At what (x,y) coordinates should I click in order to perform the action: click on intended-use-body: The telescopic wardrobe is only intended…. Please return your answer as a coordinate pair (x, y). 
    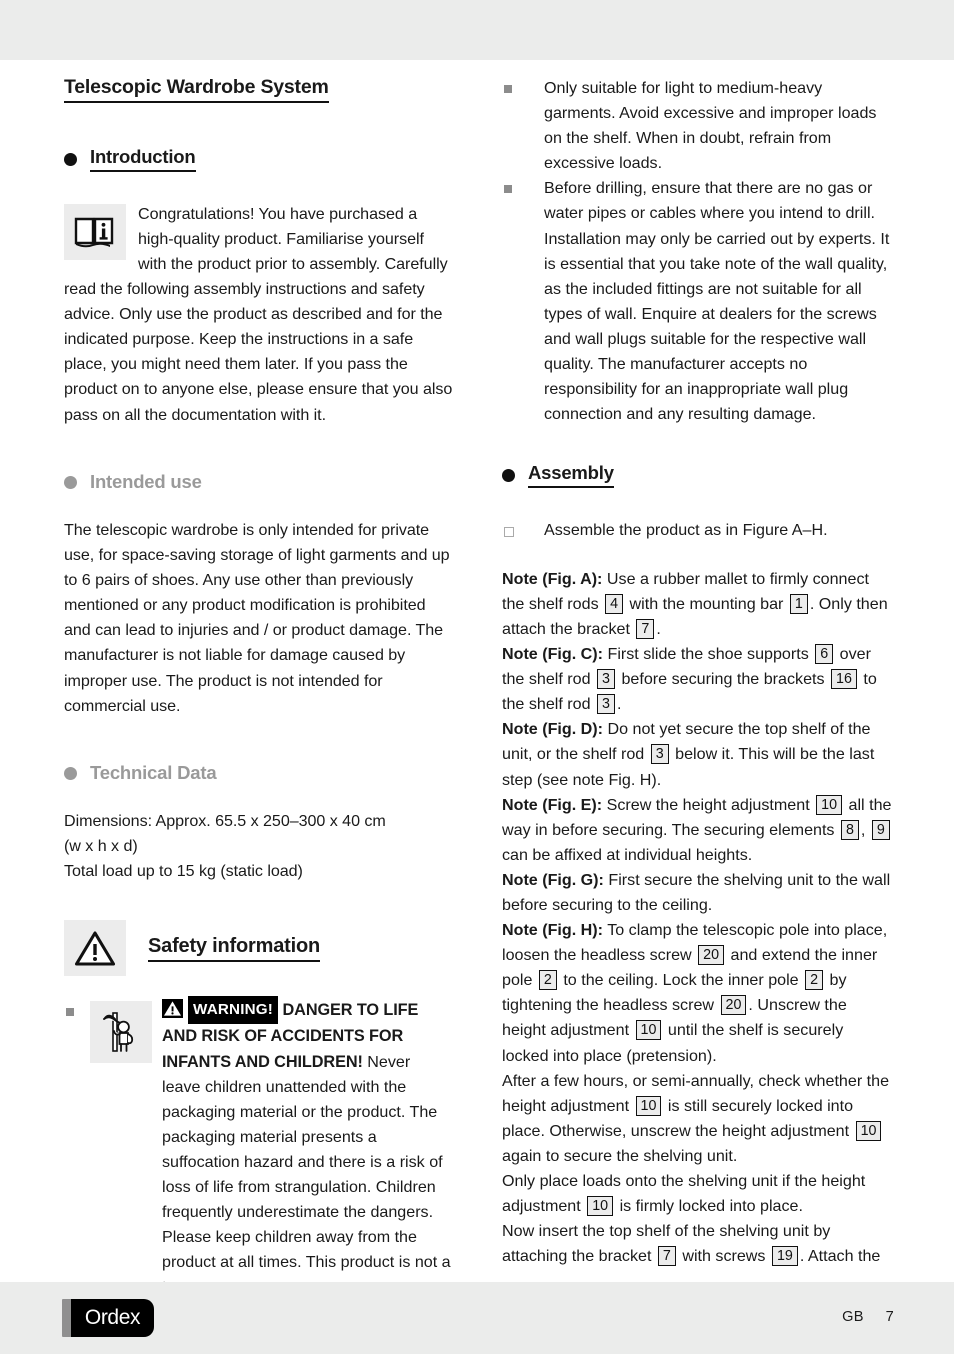
    Looking at the image, I should click on (257, 617).